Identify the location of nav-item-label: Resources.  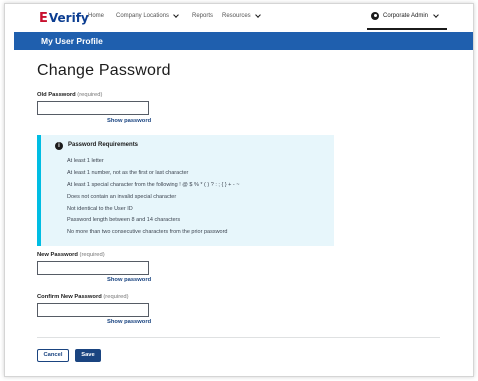
(236, 16).